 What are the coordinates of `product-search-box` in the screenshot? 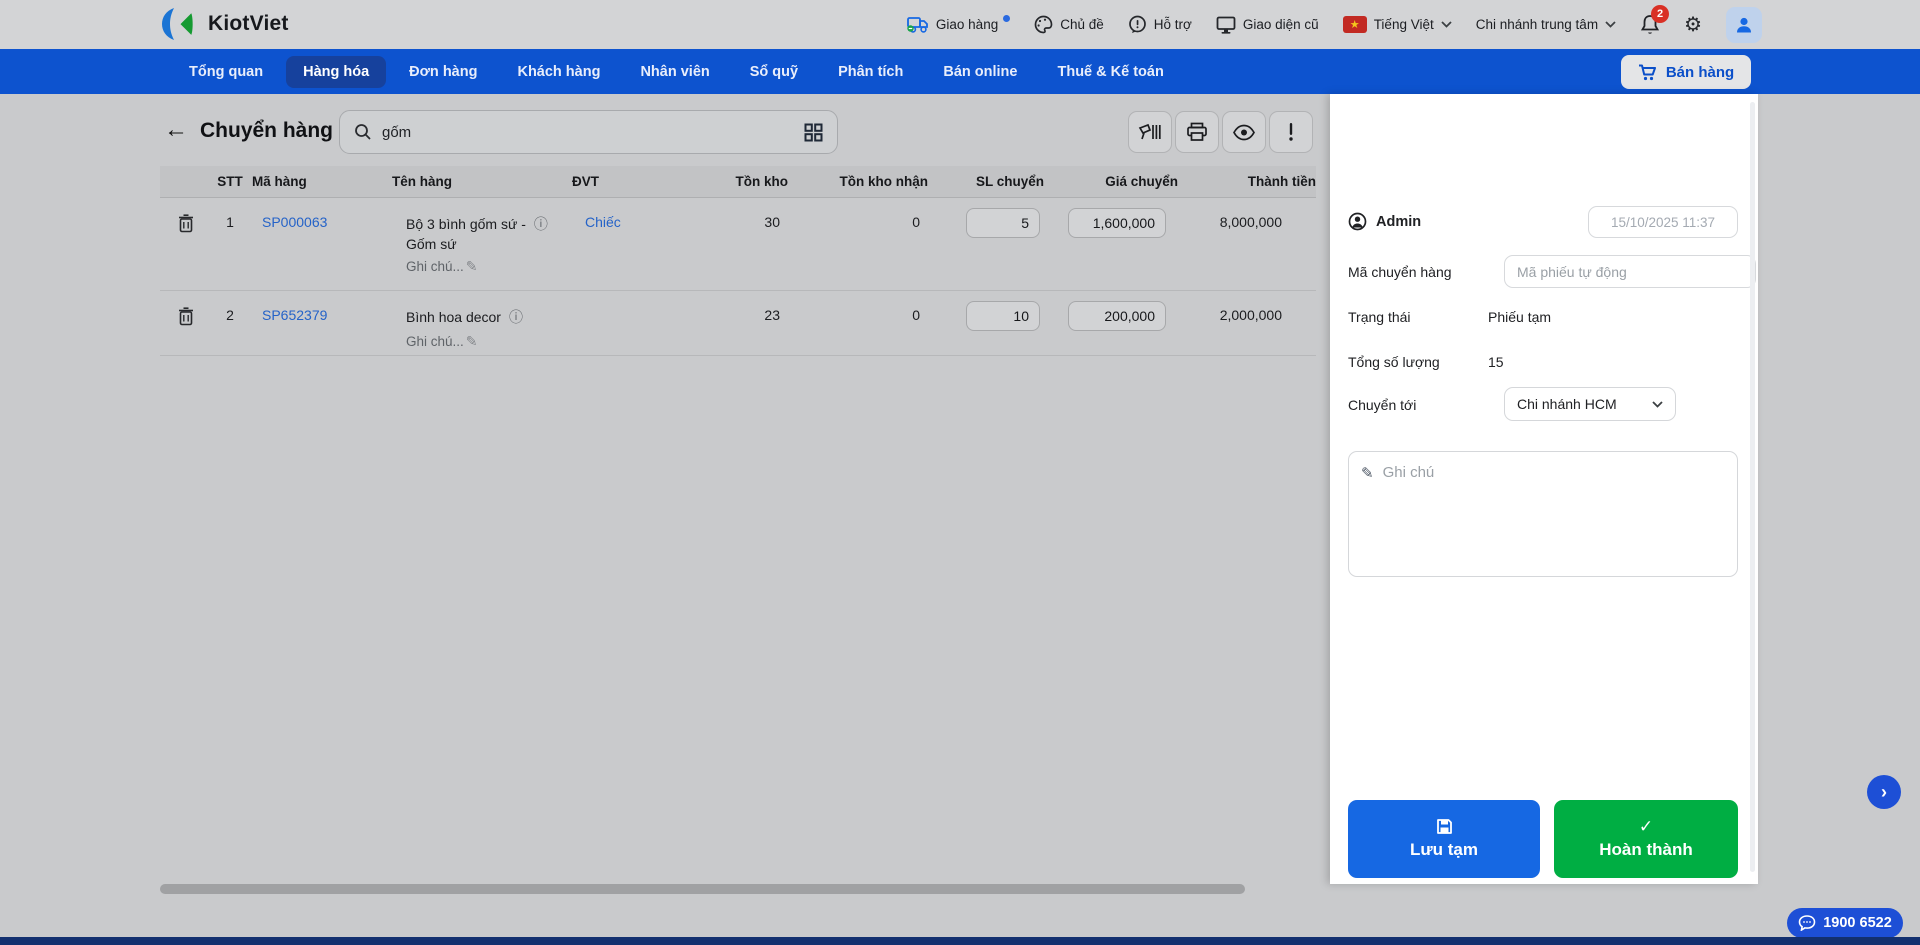 It's located at (588, 132).